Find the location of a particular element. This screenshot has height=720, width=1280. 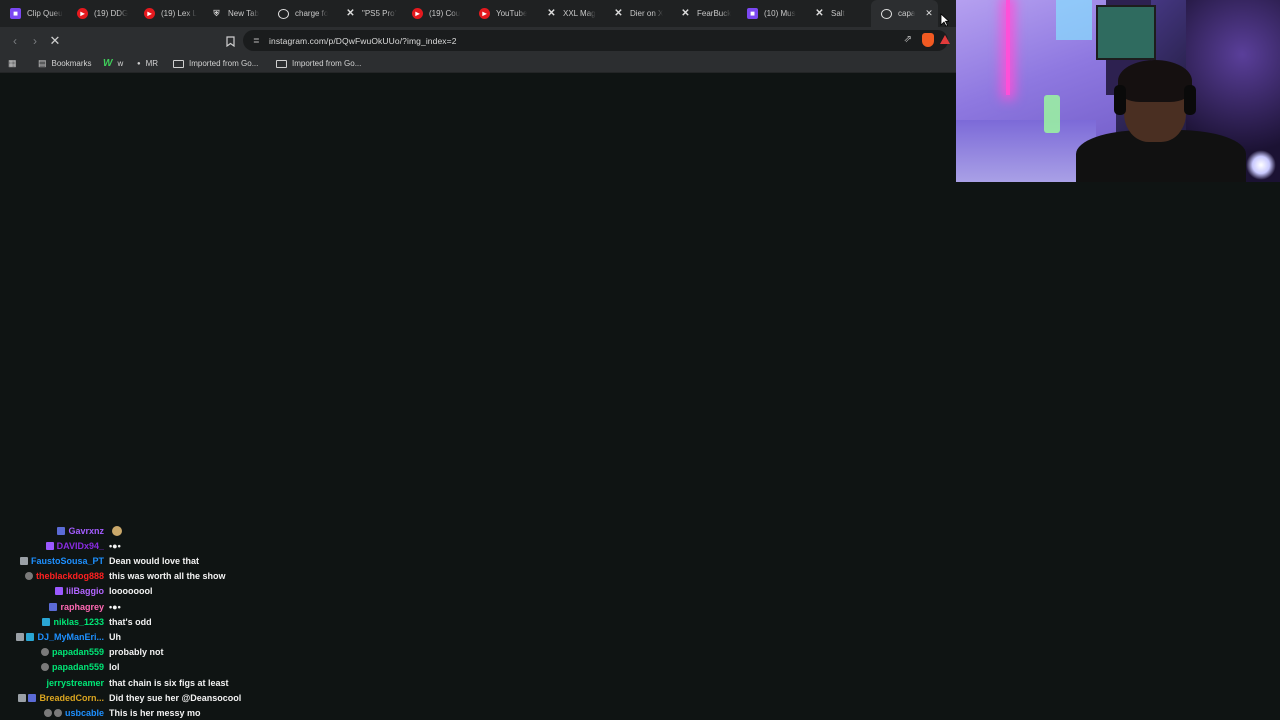

chat-message-text: that chain is six figs at least is located at coordinates (169, 682).